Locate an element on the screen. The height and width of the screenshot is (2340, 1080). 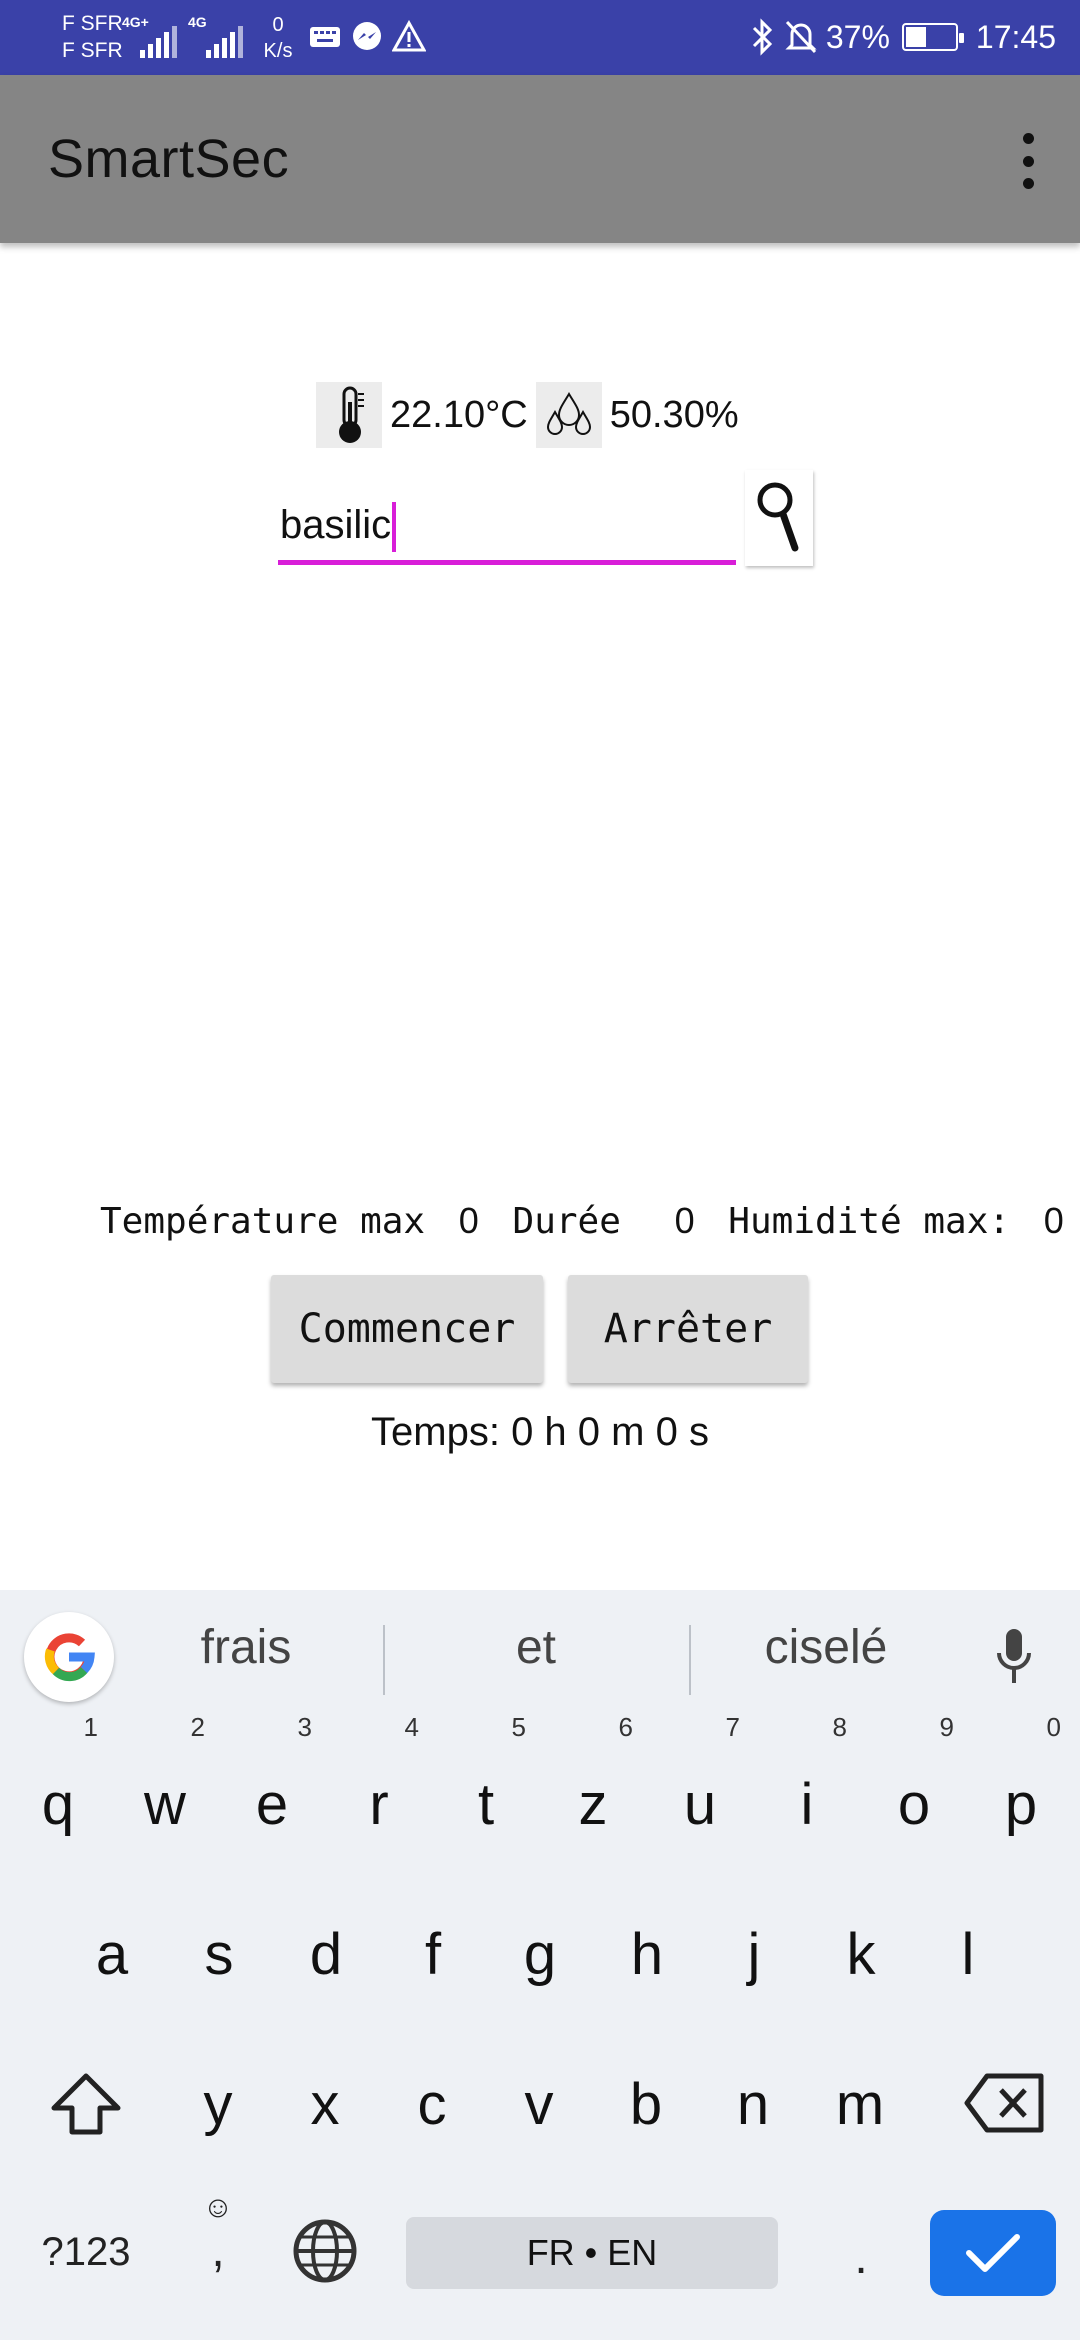
key-number-hint: 6 is located at coordinates (625, 1727).